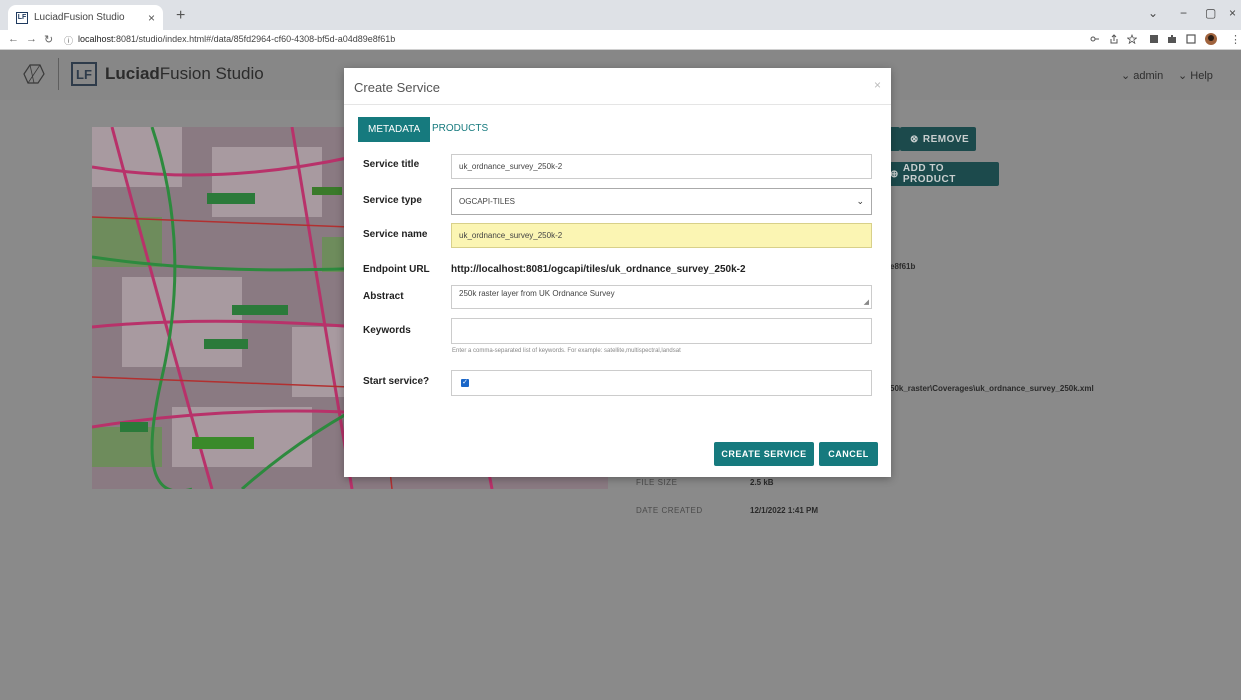 This screenshot has width=1241, height=700. What do you see at coordinates (465, 383) in the screenshot?
I see `start-service-checkbox: ✓` at bounding box center [465, 383].